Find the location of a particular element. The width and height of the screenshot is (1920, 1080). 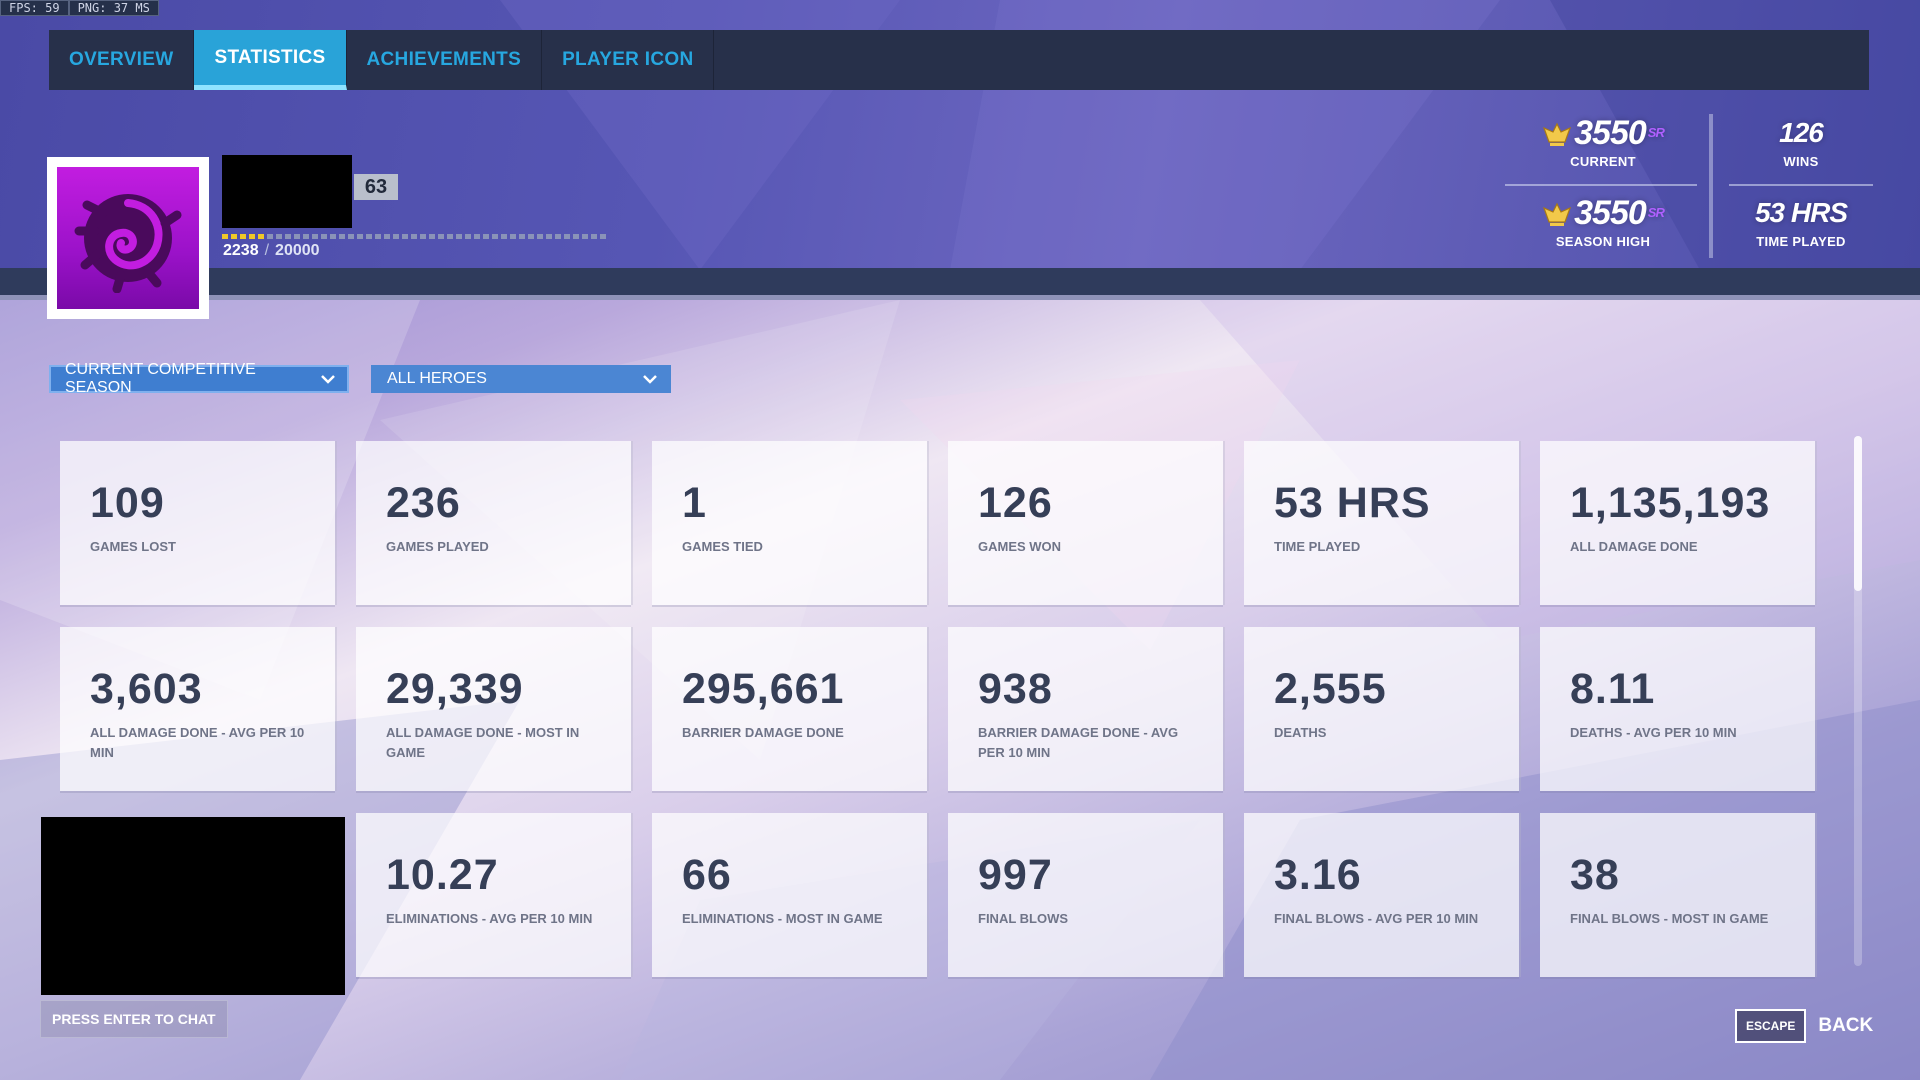

stat-card: 38 FINAL BLOWS - MOST IN GAME is located at coordinates (1677, 895).